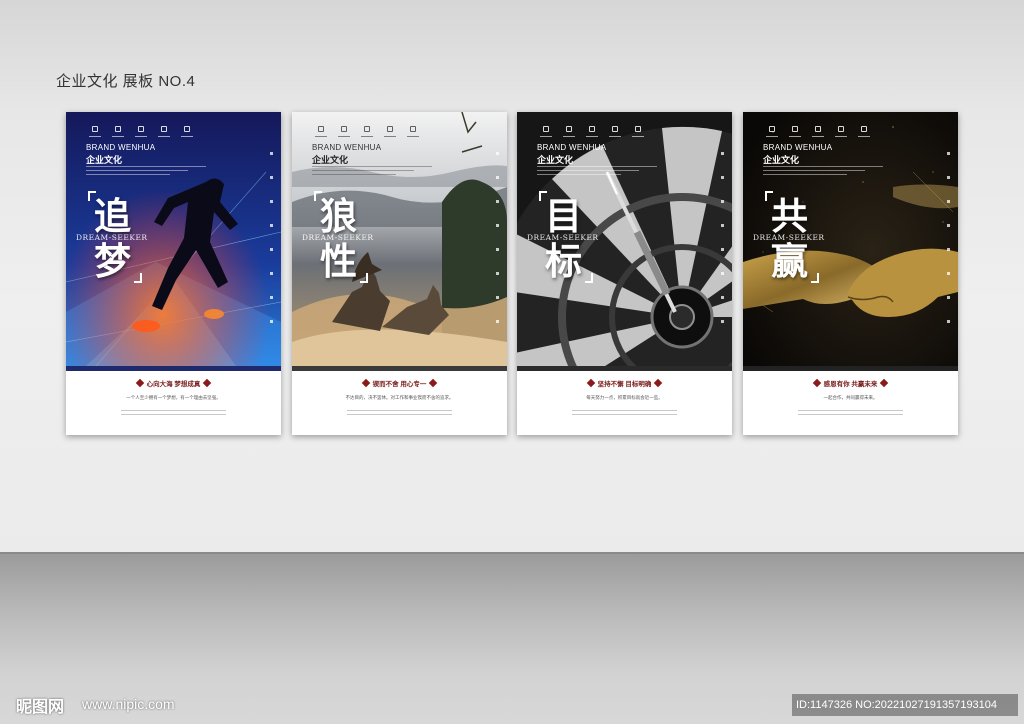  I want to click on board-title: 企业文化 展板 NO.4, so click(126, 81).